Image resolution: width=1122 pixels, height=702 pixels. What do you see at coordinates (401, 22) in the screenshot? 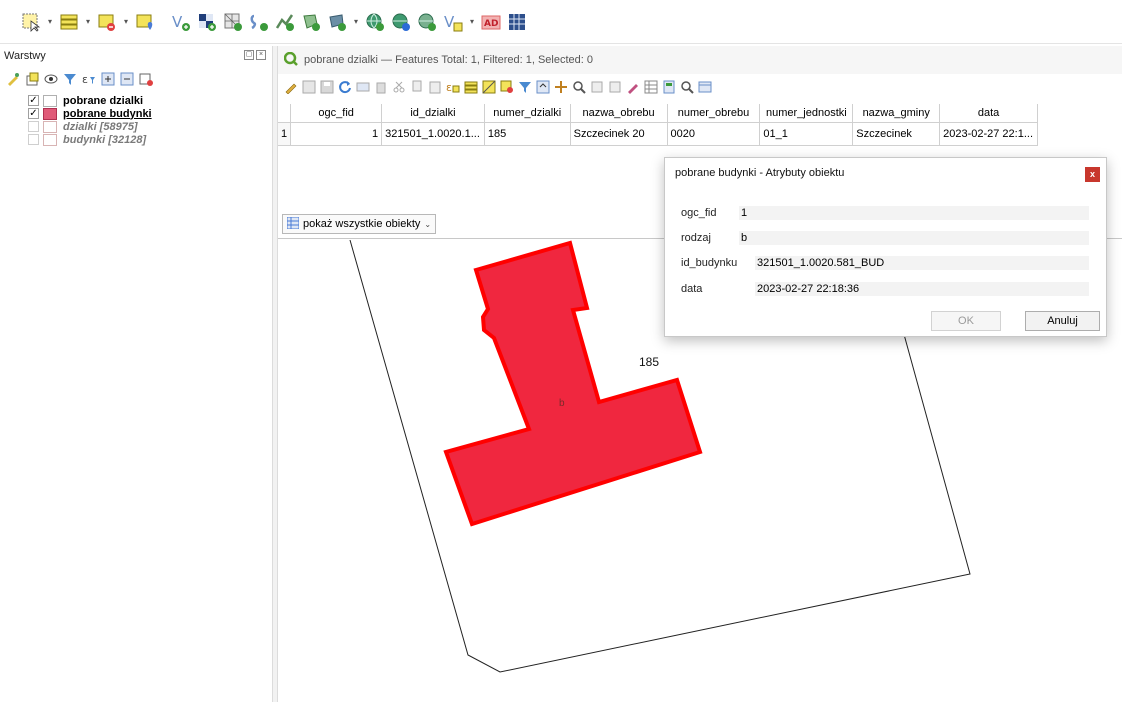
I see `add-wfs-layer-icon` at bounding box center [401, 22].